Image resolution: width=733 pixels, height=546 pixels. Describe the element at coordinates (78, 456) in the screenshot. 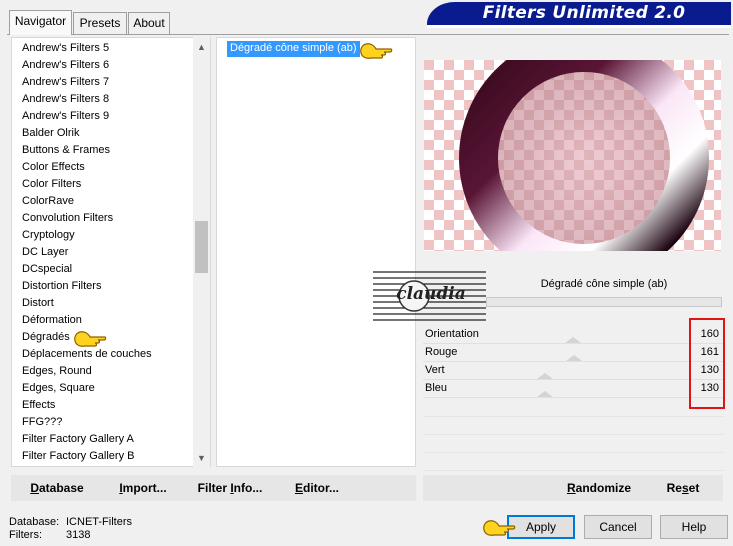

I see `category-item: Filter Factory Gallery B` at that location.